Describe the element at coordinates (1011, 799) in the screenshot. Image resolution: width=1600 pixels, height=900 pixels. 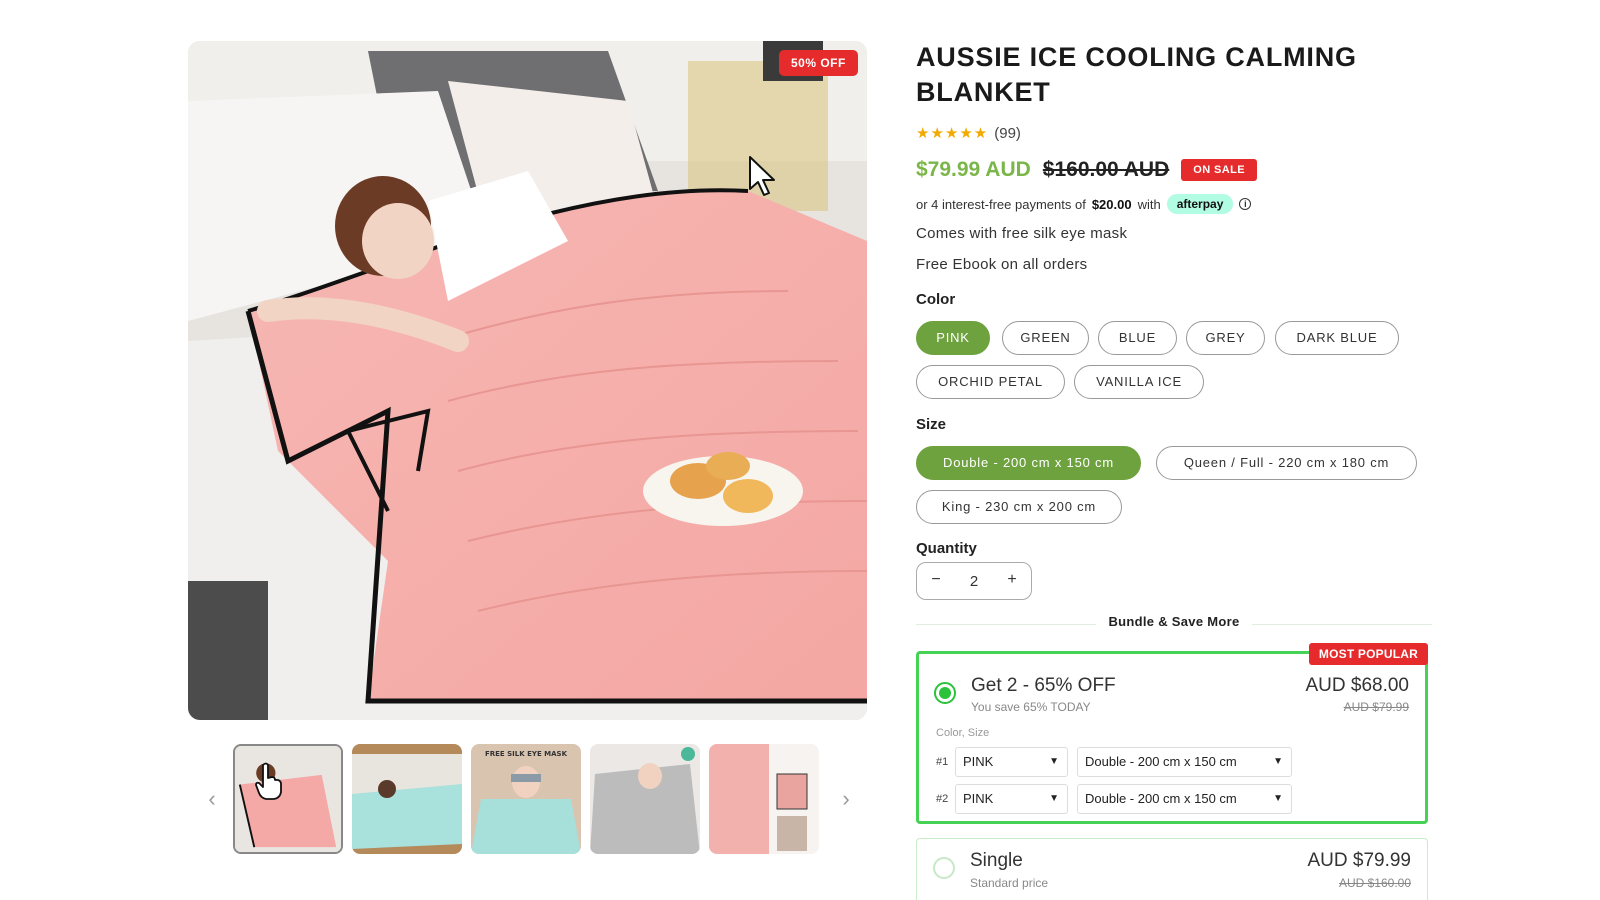
I see `variant-2-color-select: PINK ▼` at that location.